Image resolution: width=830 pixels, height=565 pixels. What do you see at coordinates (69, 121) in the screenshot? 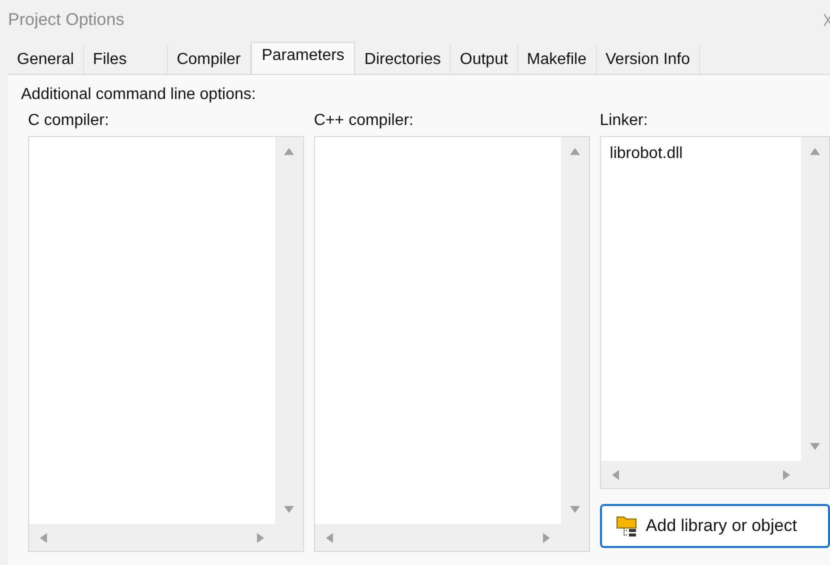
I see `field-label: C compiler:` at bounding box center [69, 121].